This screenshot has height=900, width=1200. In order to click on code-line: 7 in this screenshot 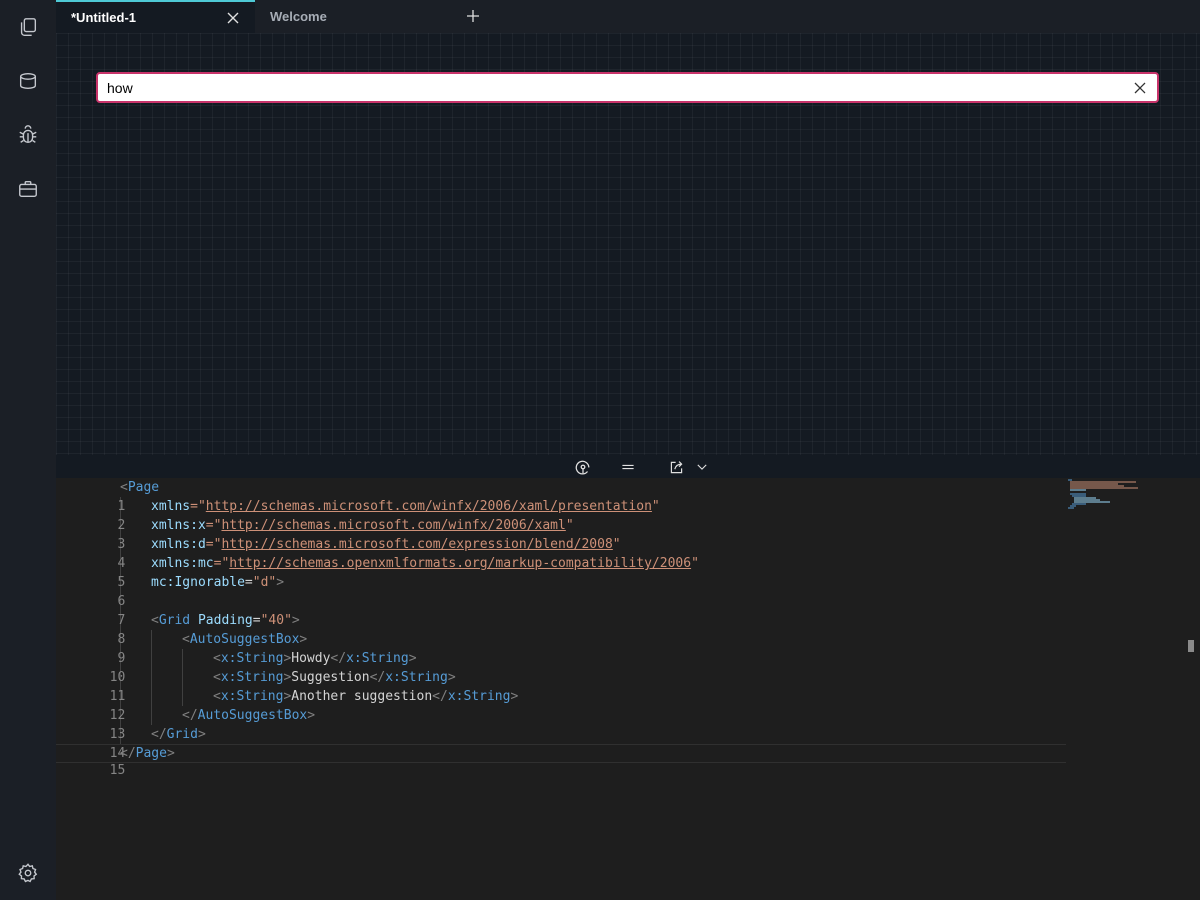, I will do `click(121, 620)`.